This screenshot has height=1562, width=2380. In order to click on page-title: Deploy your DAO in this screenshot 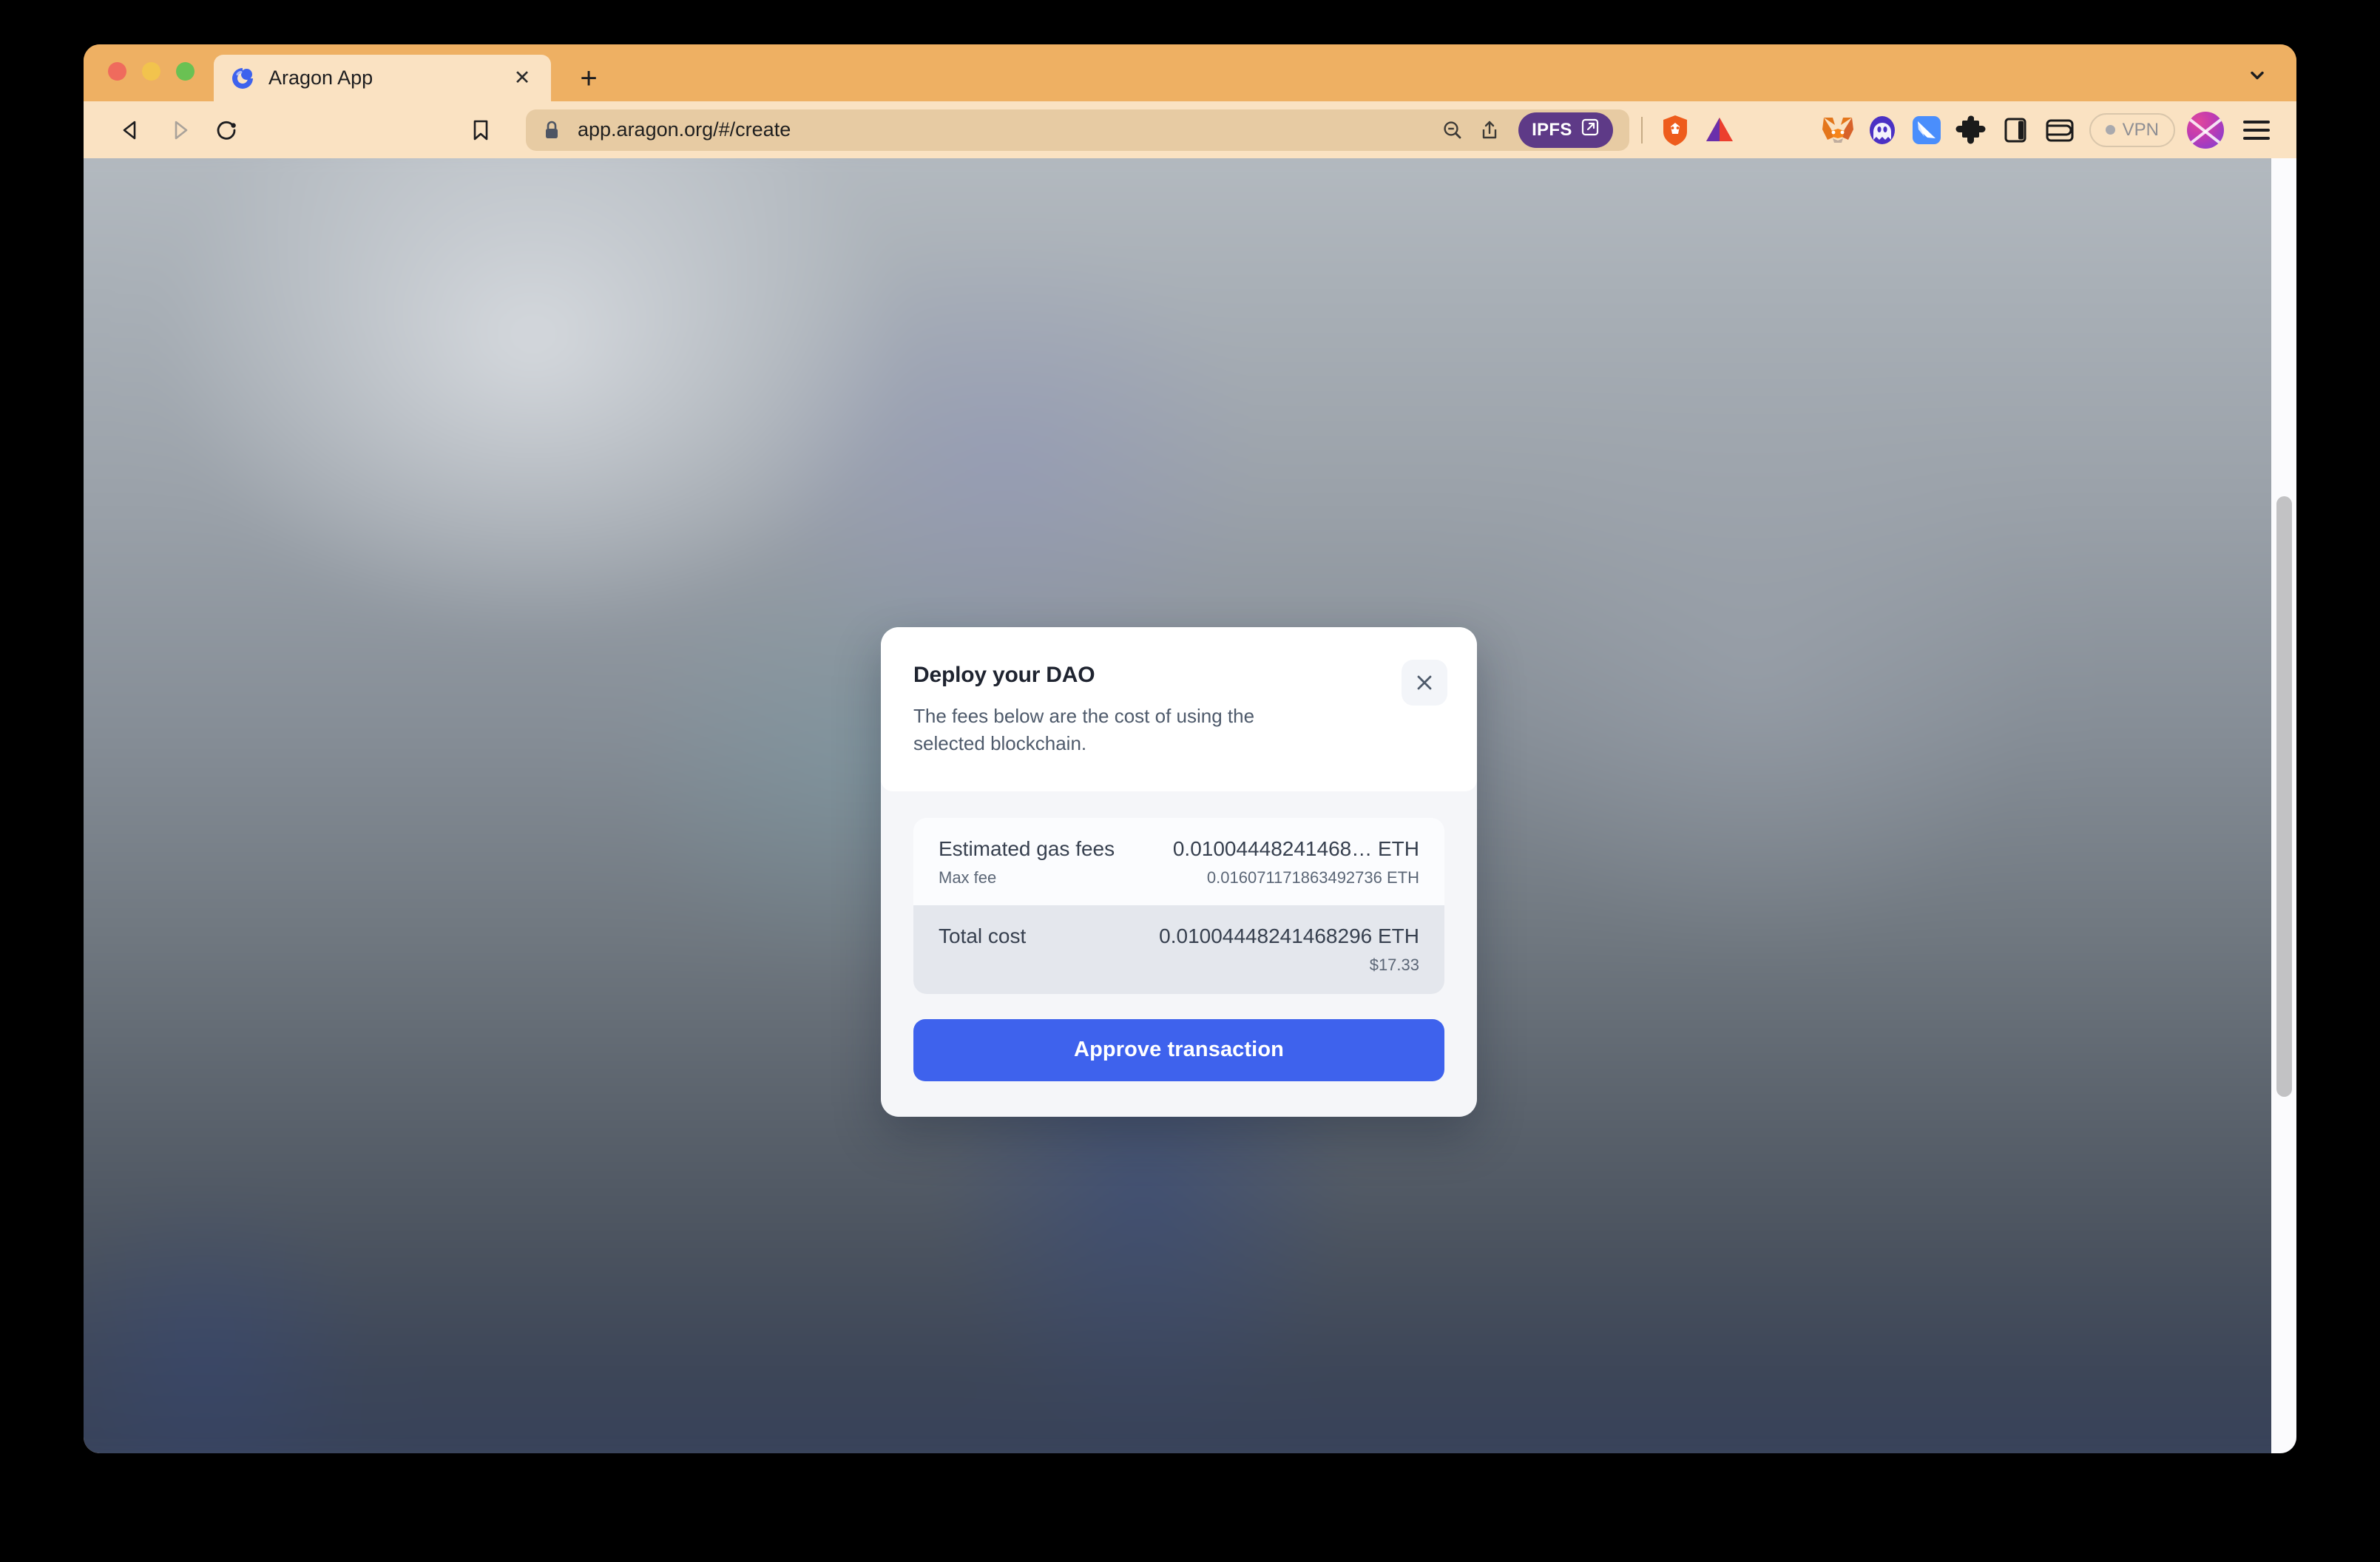, I will do `click(1004, 675)`.